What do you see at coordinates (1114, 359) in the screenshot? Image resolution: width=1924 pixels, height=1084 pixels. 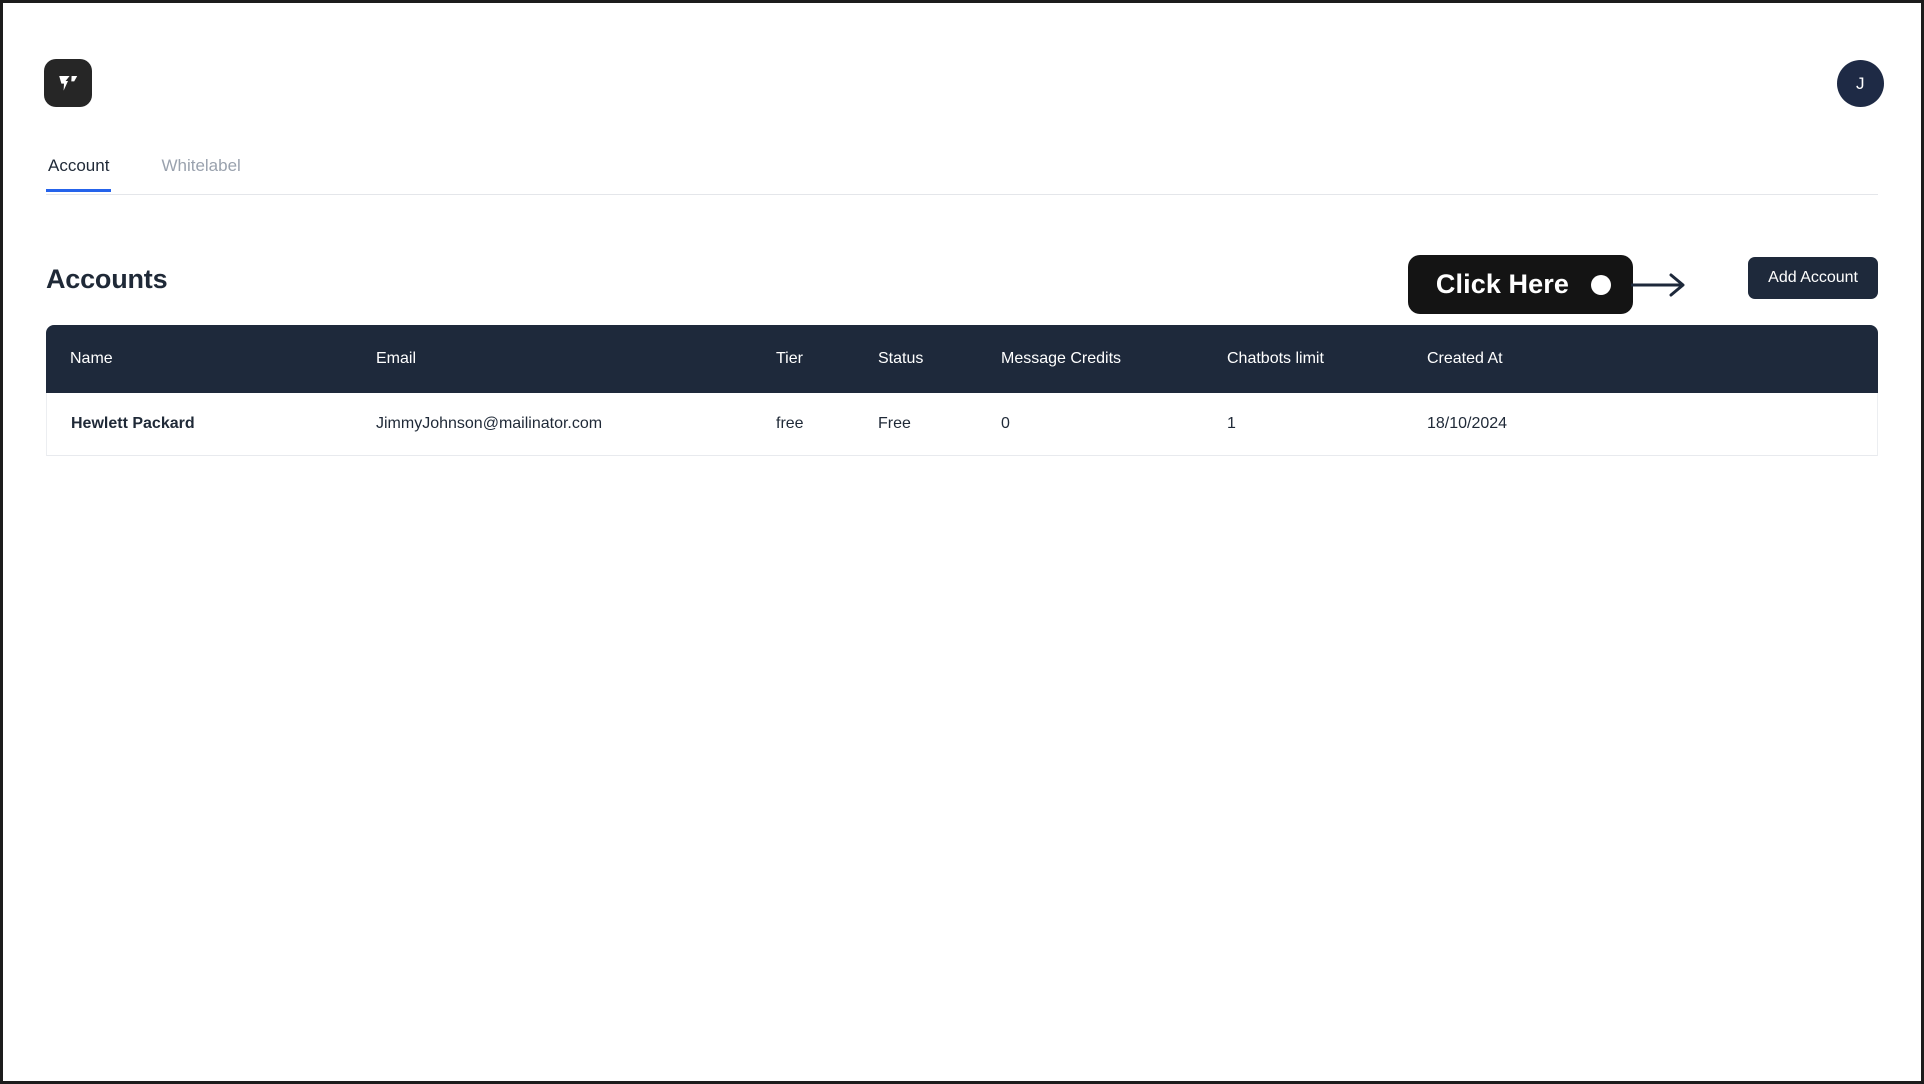 I see `column-header-message-credits: Message Credits` at bounding box center [1114, 359].